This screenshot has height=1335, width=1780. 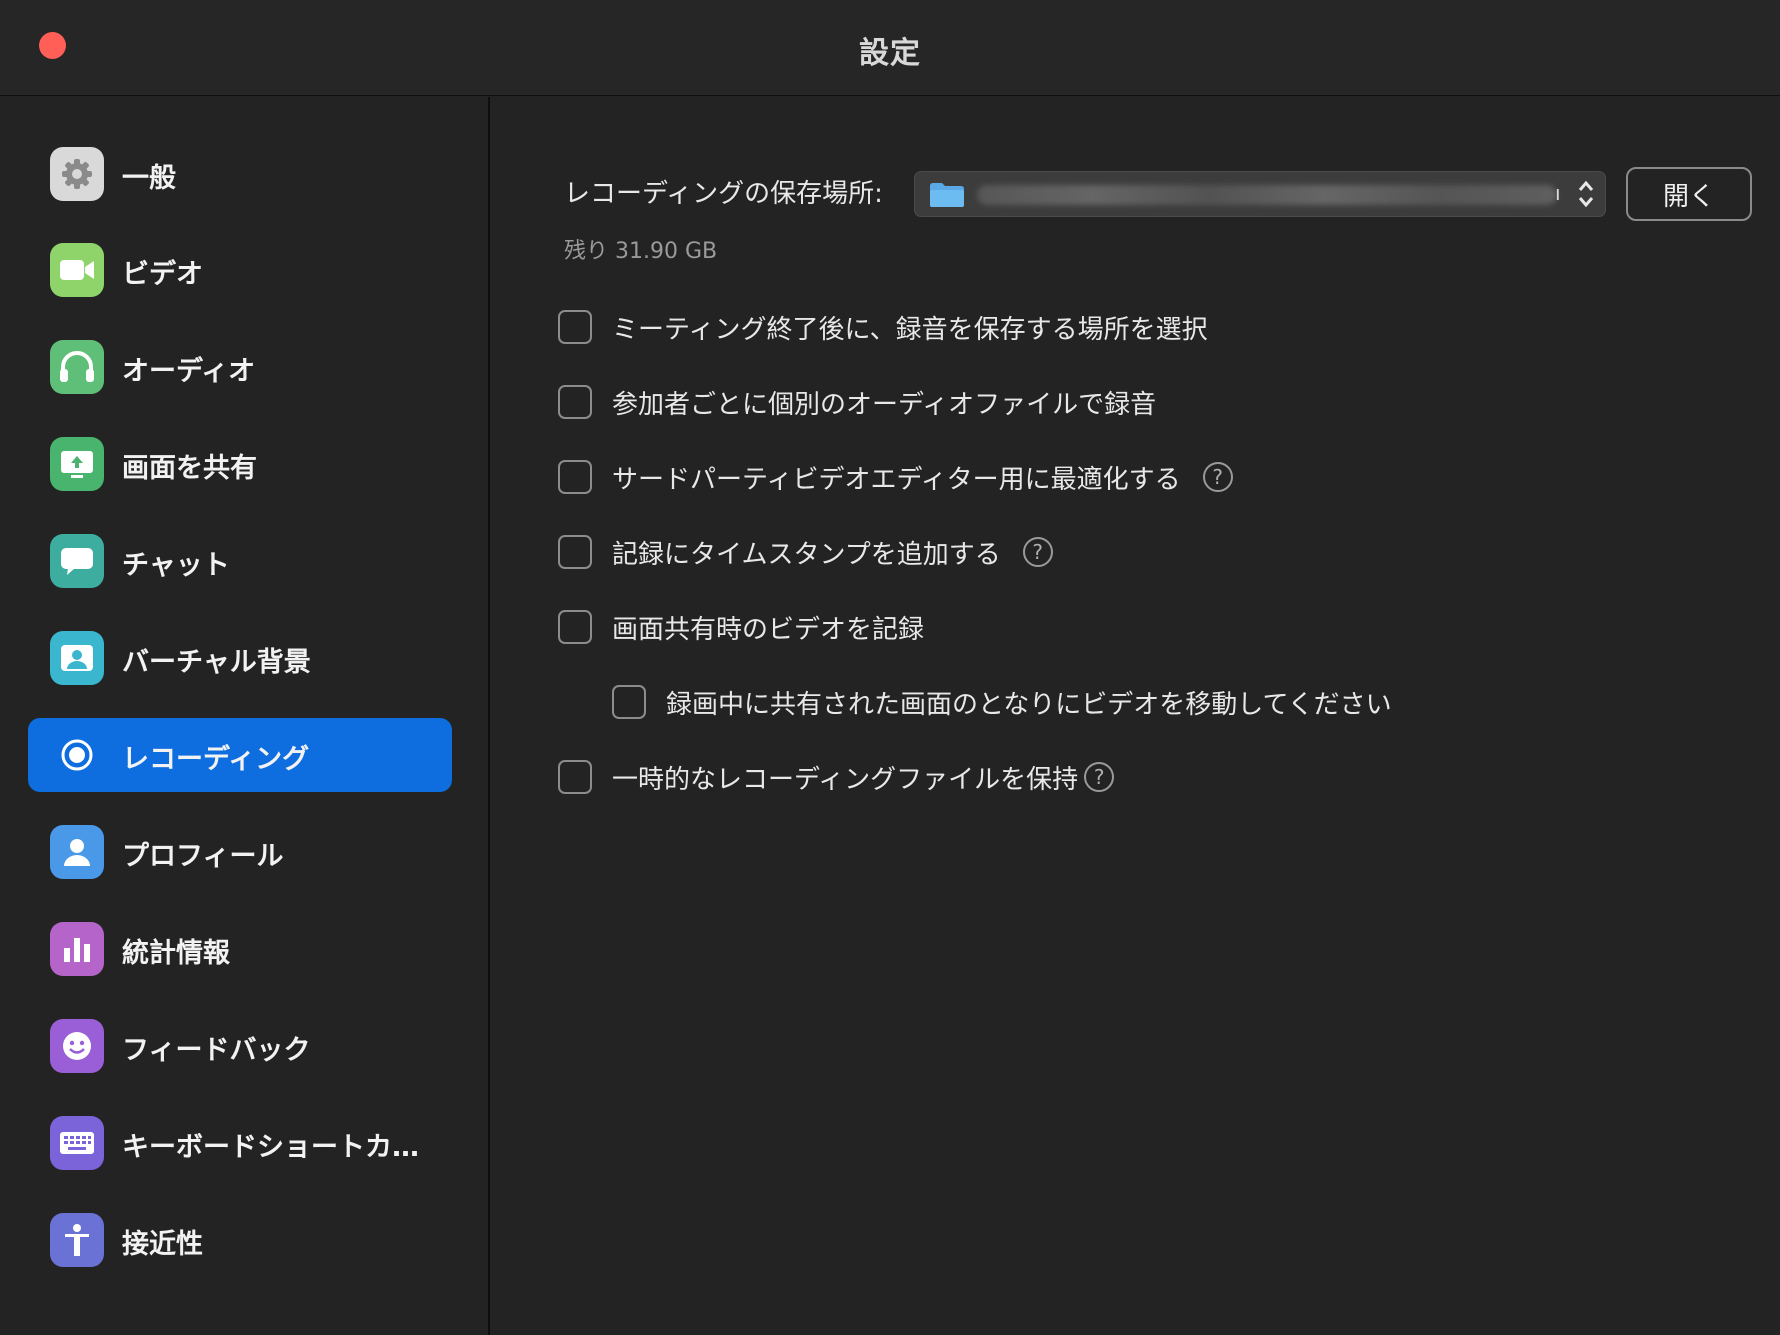 What do you see at coordinates (768, 629) in the screenshot?
I see `option-label: 画面共有時のビデオを記録` at bounding box center [768, 629].